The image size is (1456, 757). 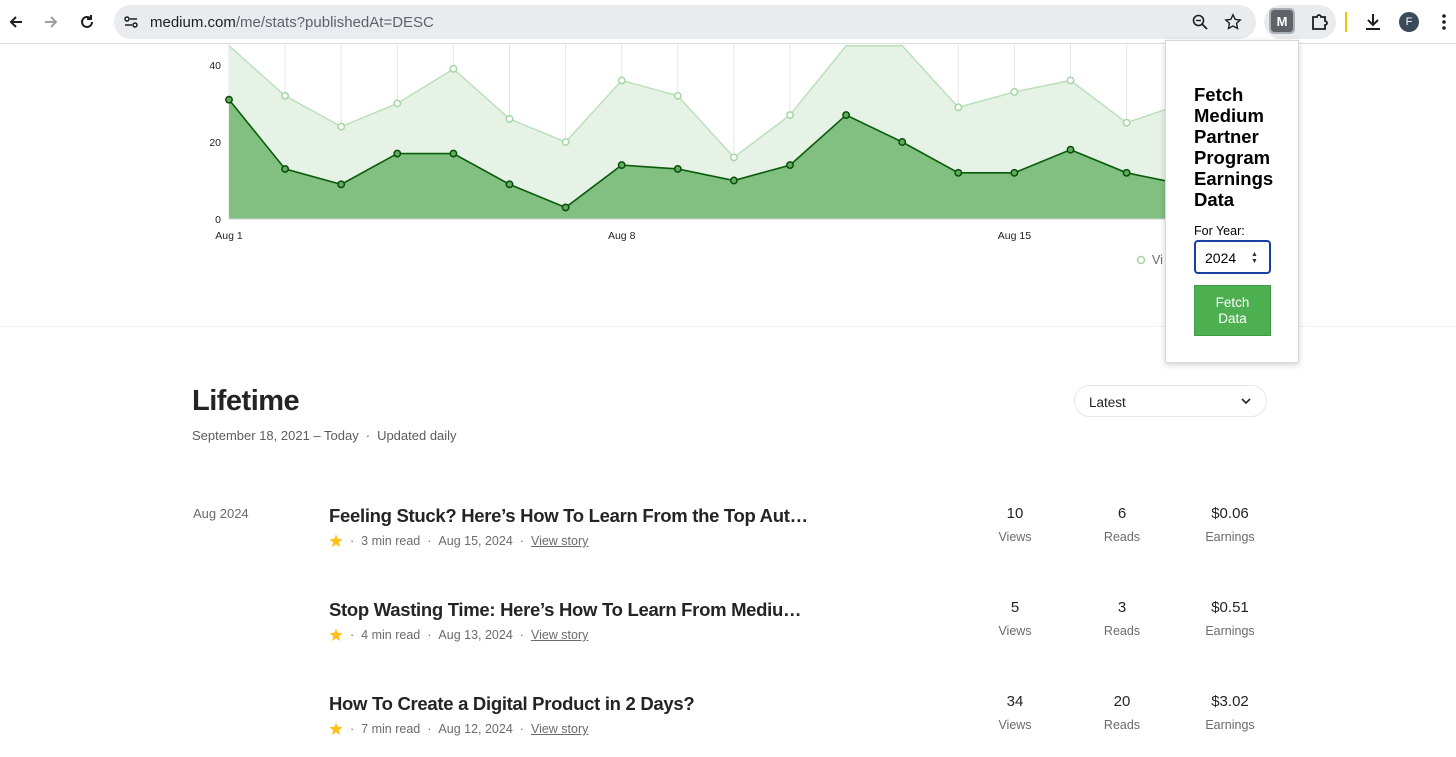 What do you see at coordinates (1014, 236) in the screenshot?
I see `x-tick-label: Aug 15` at bounding box center [1014, 236].